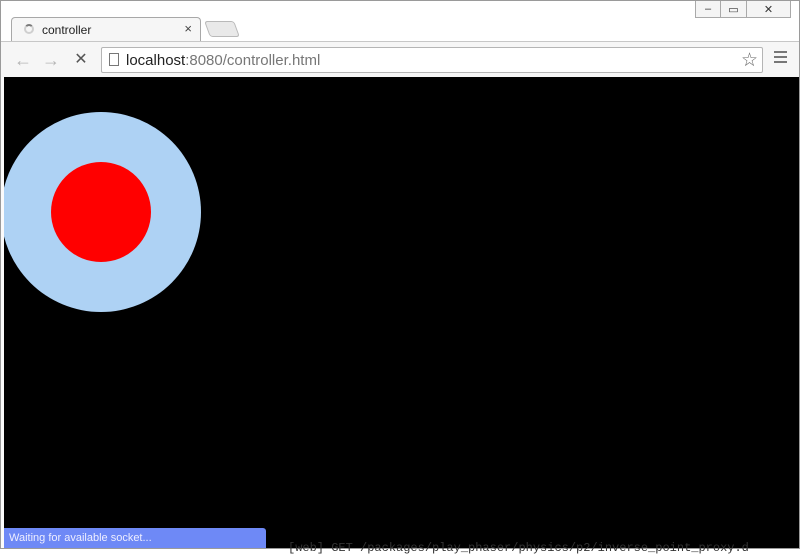  What do you see at coordinates (114, 59) in the screenshot?
I see `page-icon` at bounding box center [114, 59].